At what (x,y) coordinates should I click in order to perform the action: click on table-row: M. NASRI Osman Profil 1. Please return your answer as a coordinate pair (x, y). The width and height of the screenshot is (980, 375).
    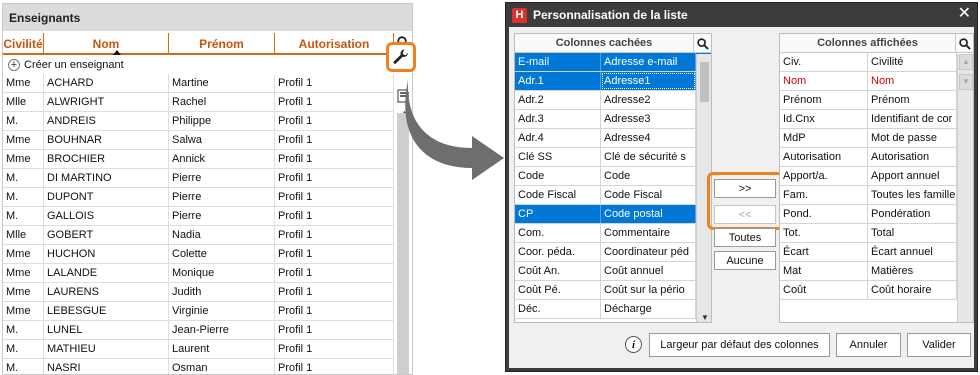
    Looking at the image, I should click on (198, 366).